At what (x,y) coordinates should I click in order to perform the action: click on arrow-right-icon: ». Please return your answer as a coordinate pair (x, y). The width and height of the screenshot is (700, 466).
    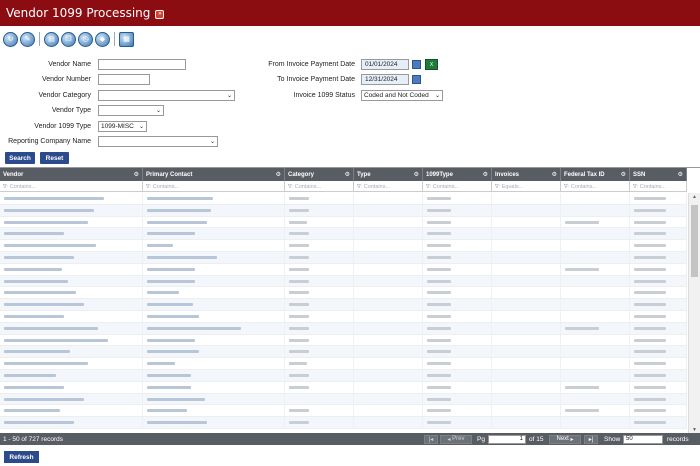
    Looking at the image, I should click on (160, 14).